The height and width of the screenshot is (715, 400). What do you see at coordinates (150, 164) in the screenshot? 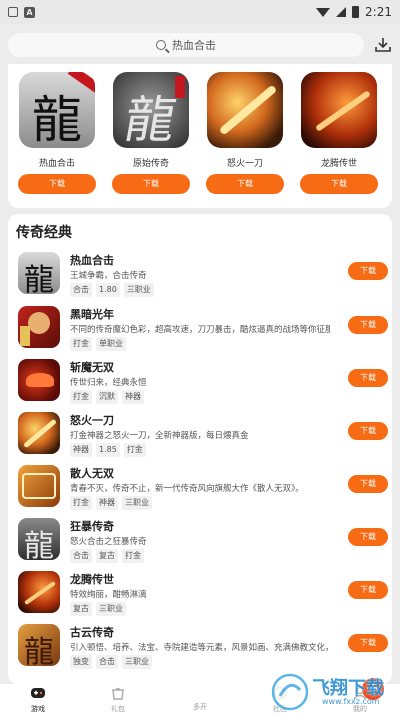
I see `game-name: 原始传奇` at bounding box center [150, 164].